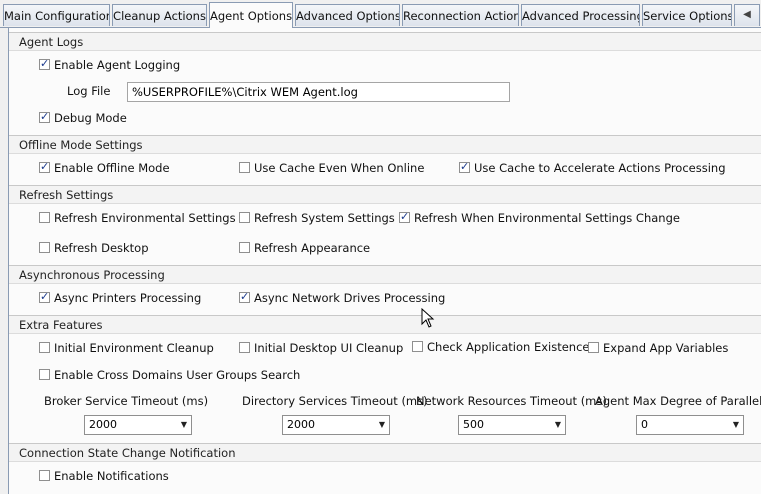 The height and width of the screenshot is (494, 761). I want to click on section-async-processing: Asynchronous Processing, so click(385, 274).